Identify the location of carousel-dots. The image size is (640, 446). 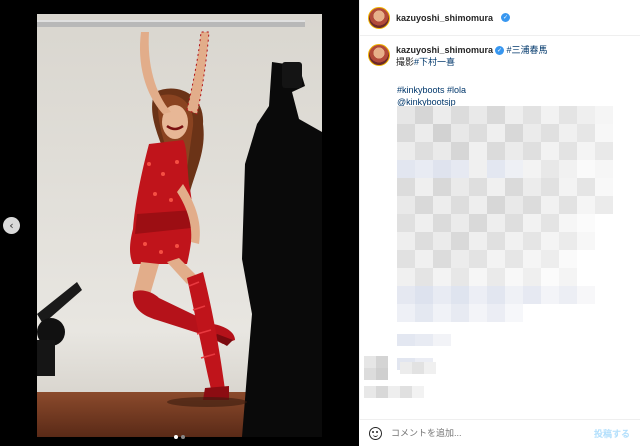
(179, 437).